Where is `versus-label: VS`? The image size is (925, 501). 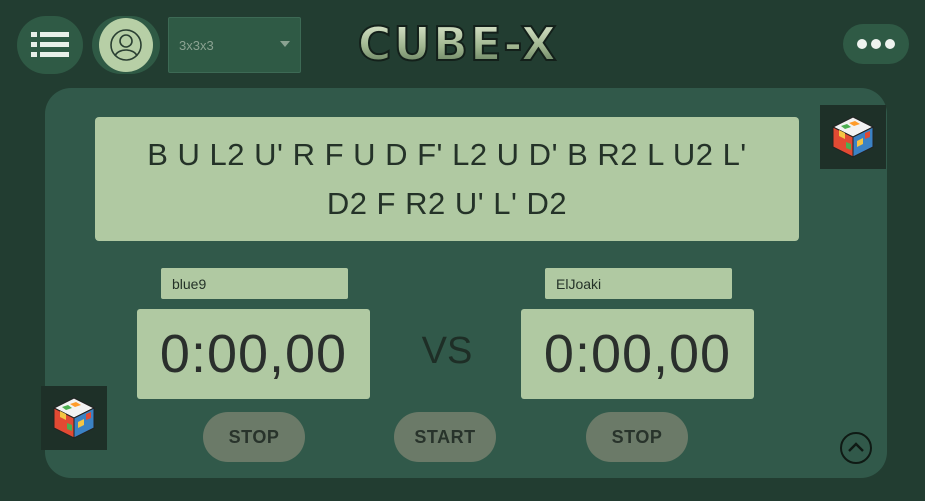
versus-label: VS is located at coordinates (447, 351).